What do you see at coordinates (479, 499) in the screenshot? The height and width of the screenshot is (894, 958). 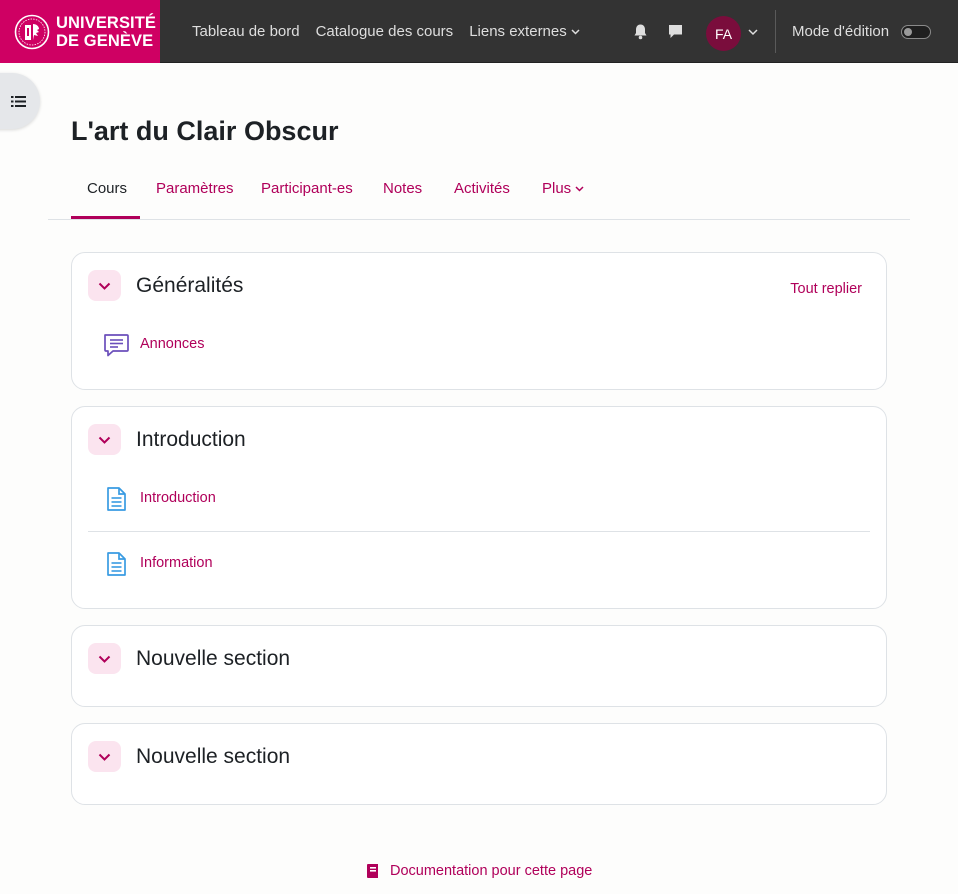 I see `activity-item: Introduction` at bounding box center [479, 499].